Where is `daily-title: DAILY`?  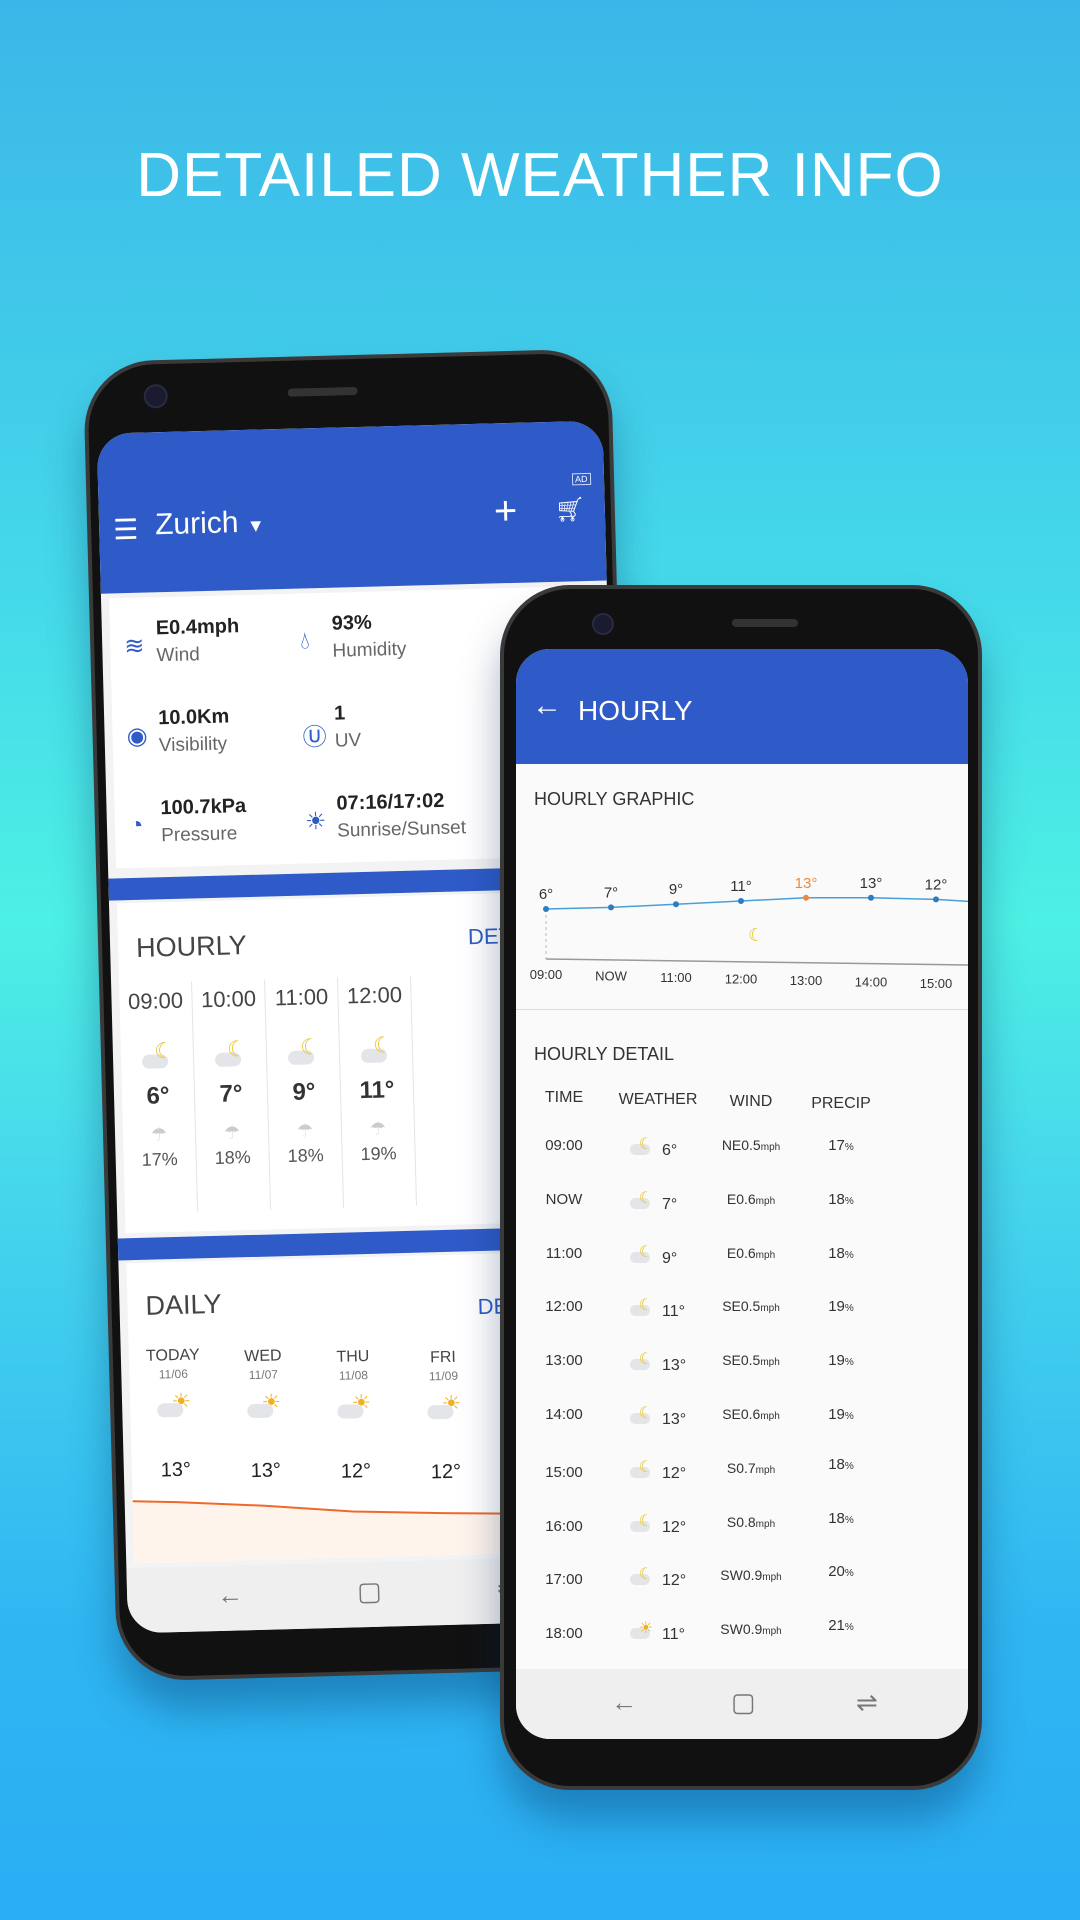
daily-title: DAILY is located at coordinates (183, 1304).